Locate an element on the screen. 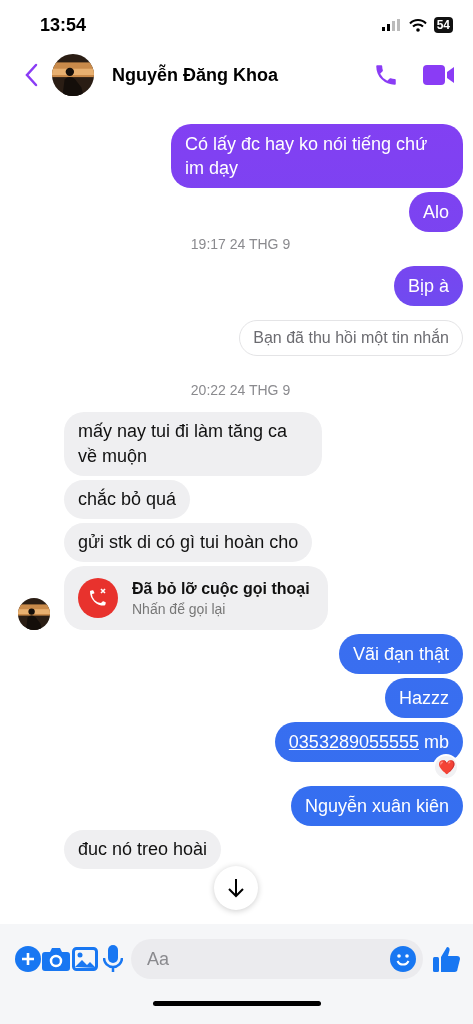  back-icon is located at coordinates (31, 75).